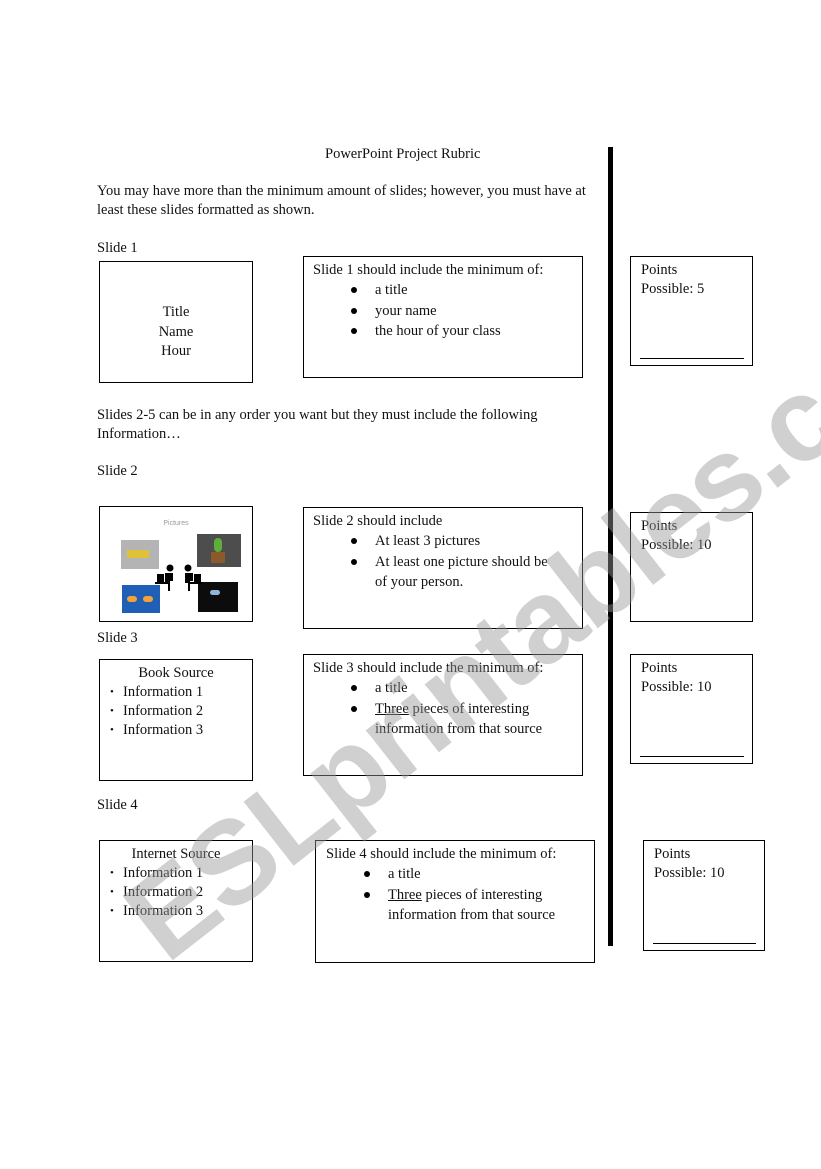  What do you see at coordinates (447, 331) in the screenshot?
I see `requirement-item: the hour of your class` at bounding box center [447, 331].